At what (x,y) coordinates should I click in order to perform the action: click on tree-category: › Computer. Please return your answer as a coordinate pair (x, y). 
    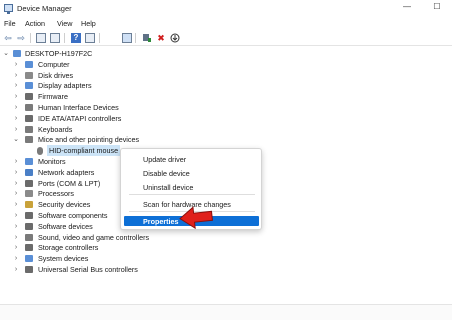
    Looking at the image, I should click on (150, 64).